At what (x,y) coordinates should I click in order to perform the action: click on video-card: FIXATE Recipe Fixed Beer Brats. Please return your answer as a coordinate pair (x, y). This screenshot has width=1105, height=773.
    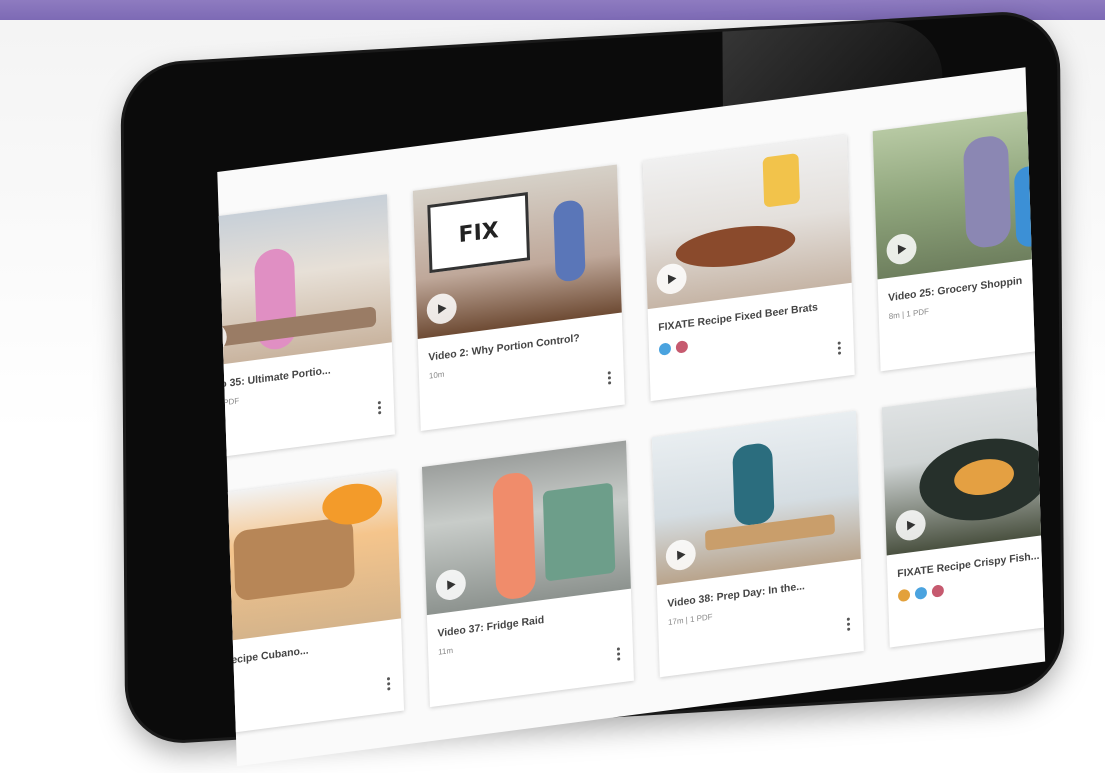
    Looking at the image, I should click on (748, 268).